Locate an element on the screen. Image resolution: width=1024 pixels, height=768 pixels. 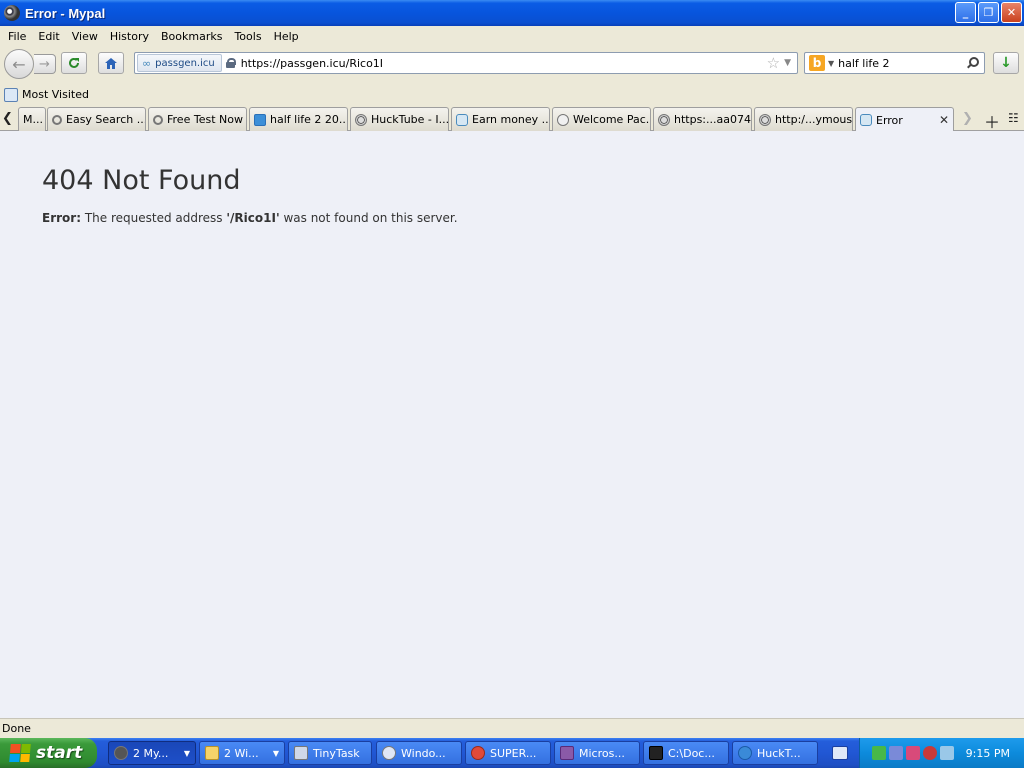
clock: 9:15 PM is located at coordinates (988, 753).